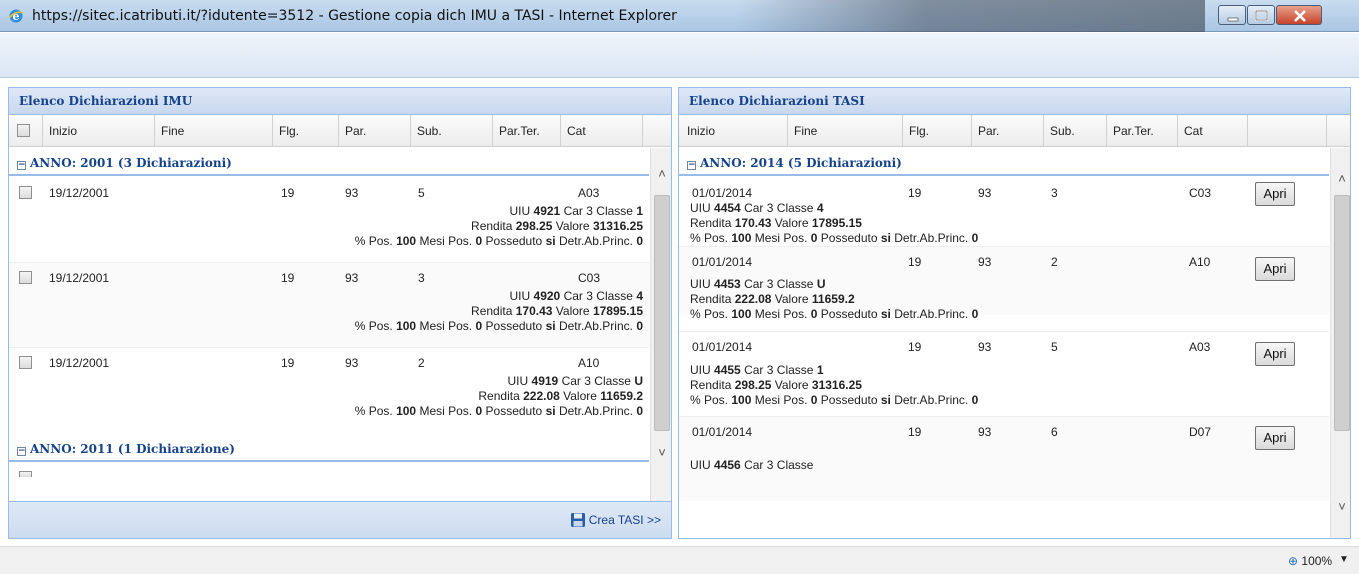  What do you see at coordinates (602, 131) in the screenshot?
I see `imu-col-cat: Cat` at bounding box center [602, 131].